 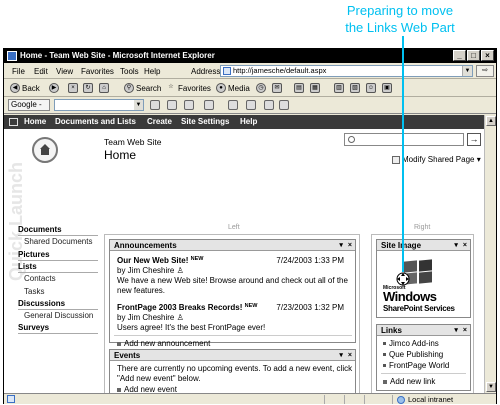 I want to click on back-button: ◀ Back, so click(x=25, y=88).